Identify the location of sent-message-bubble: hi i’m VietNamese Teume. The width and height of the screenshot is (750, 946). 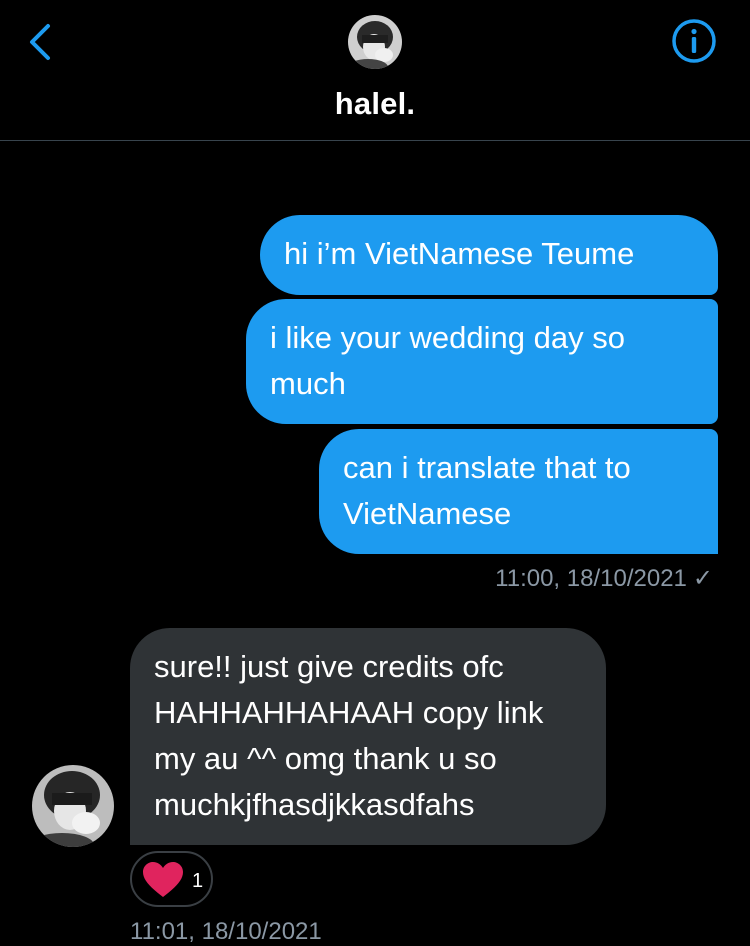
(489, 255).